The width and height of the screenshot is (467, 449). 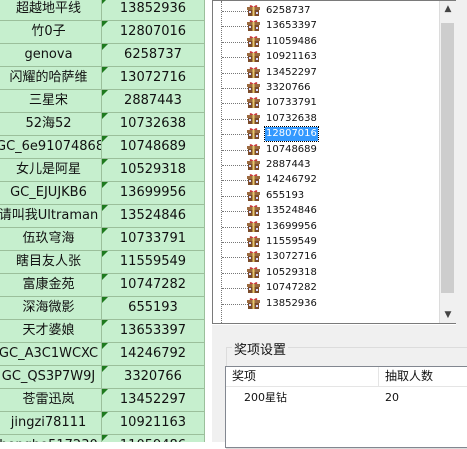 I want to click on table-row: 苍雷迅岚 13452297, so click(x=102, y=400).